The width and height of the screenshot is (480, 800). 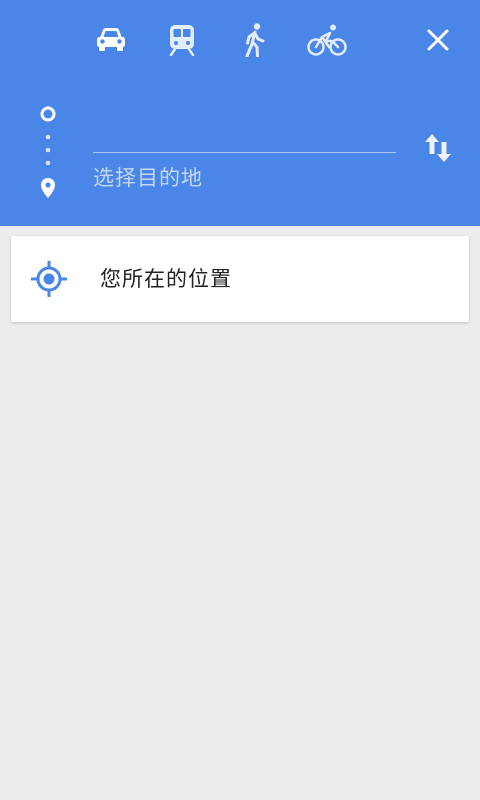 I want to click on destination-input: 选择目的地, so click(x=244, y=178).